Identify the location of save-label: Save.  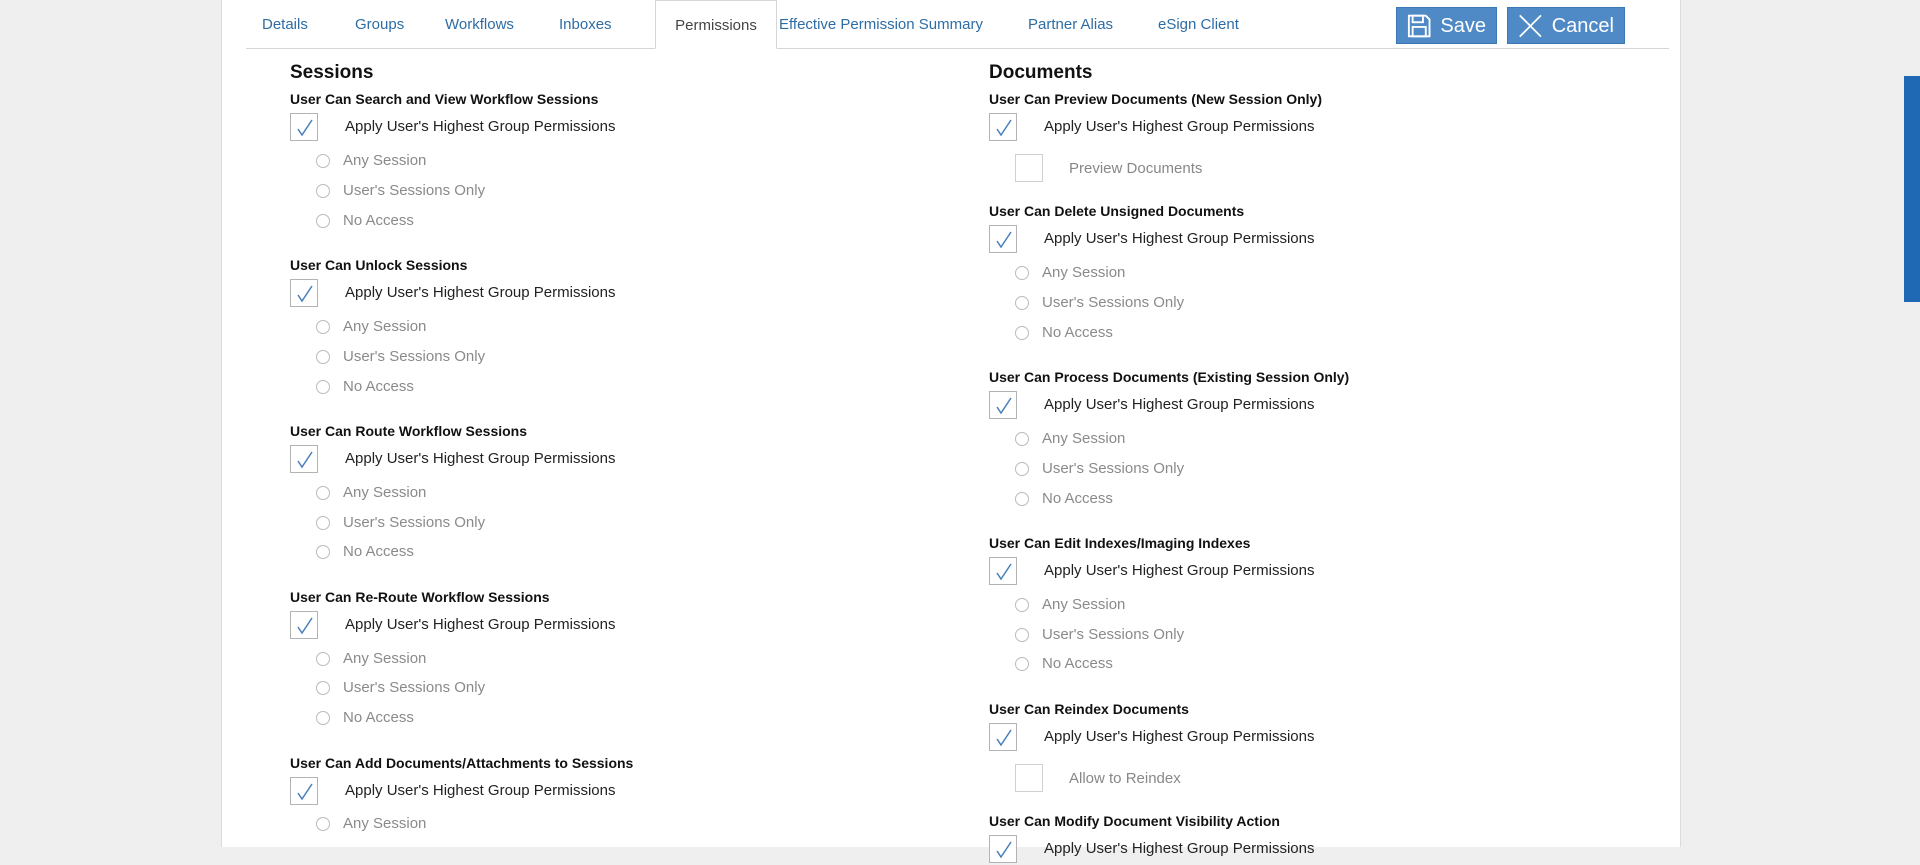
(1463, 26).